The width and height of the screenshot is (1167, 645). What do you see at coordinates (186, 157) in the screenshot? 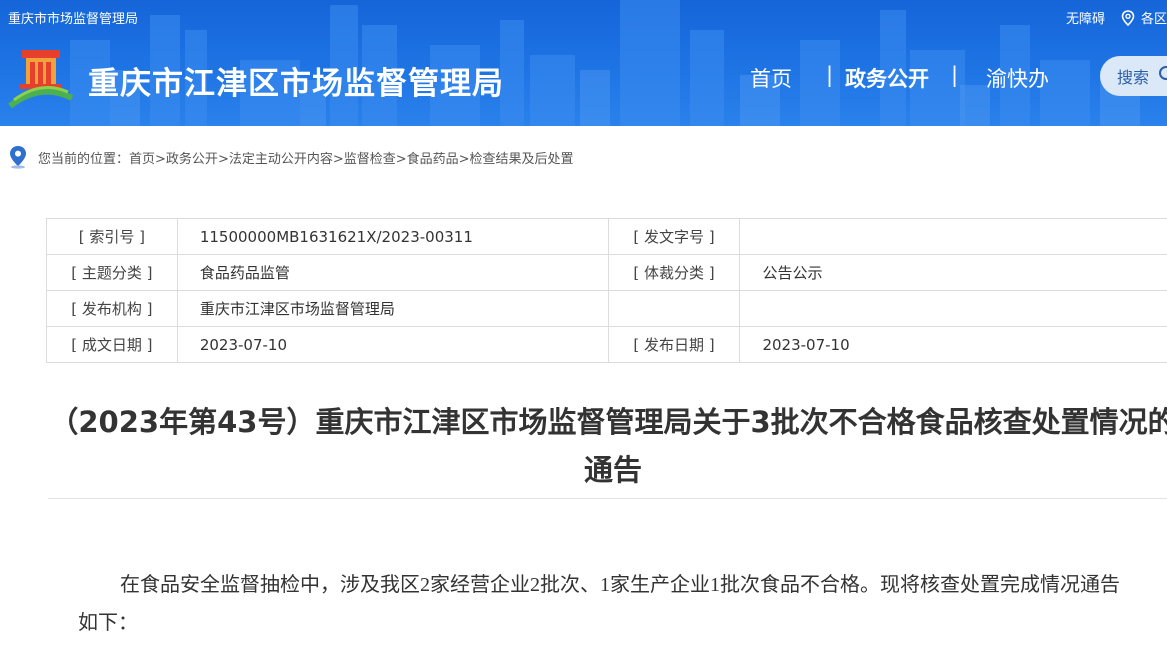
I see `breadcrumb-gov-open: >政务公开` at bounding box center [186, 157].